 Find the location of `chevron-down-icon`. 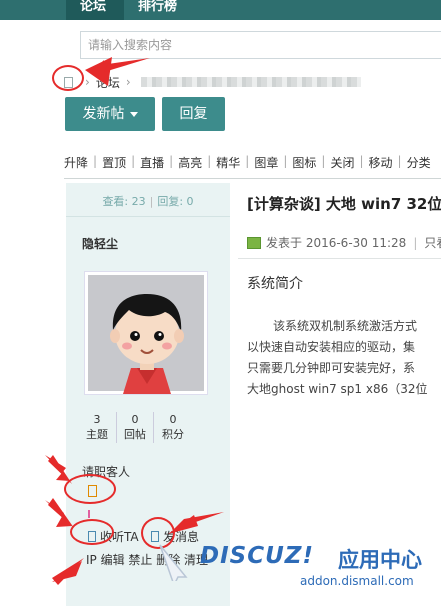

chevron-down-icon is located at coordinates (133, 114).